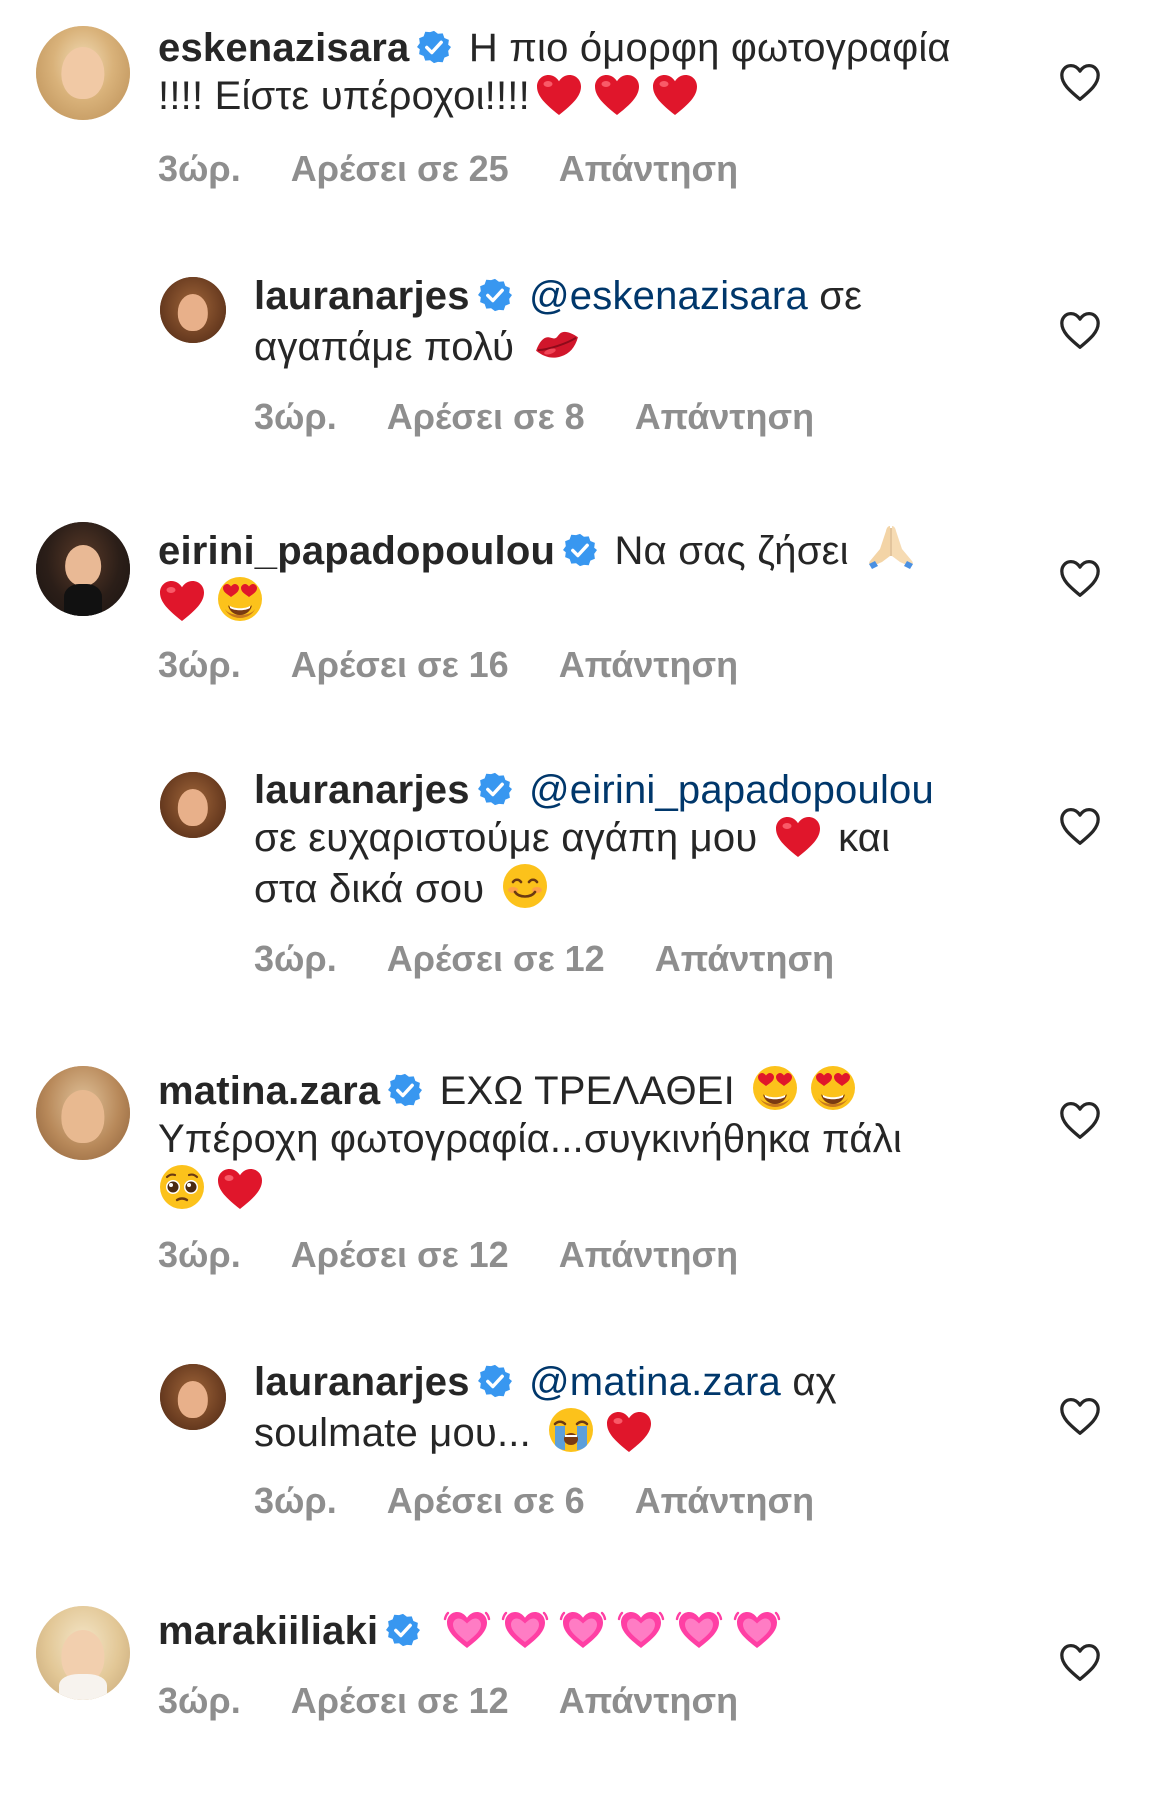 This screenshot has height=1806, width=1170. I want to click on comment-likes-count: Αρέσει σε 25, so click(400, 168).